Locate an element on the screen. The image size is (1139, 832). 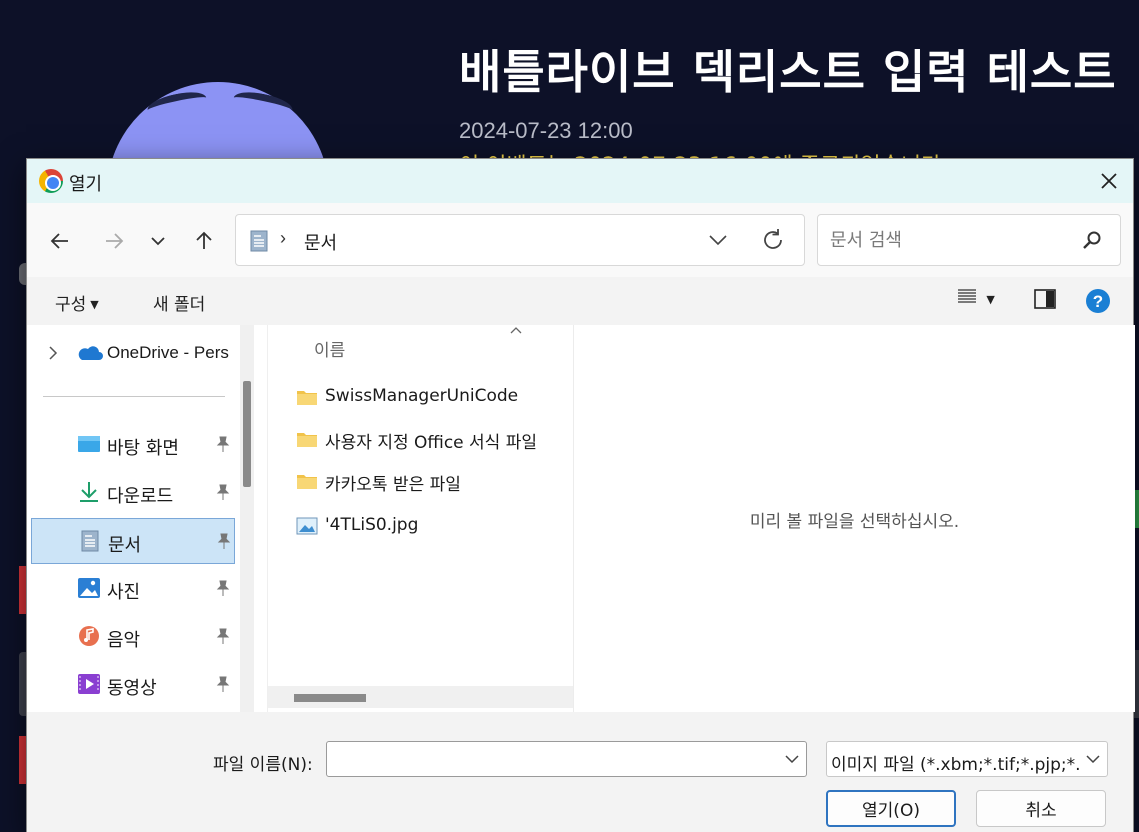
chevron-right-icon is located at coordinates (53, 353).